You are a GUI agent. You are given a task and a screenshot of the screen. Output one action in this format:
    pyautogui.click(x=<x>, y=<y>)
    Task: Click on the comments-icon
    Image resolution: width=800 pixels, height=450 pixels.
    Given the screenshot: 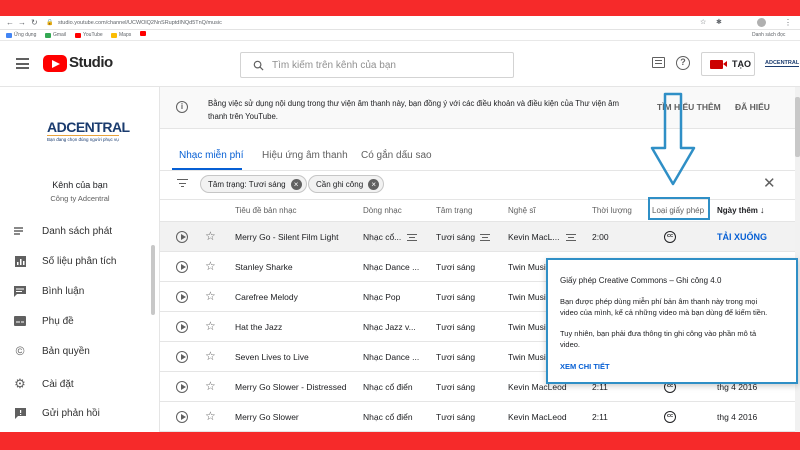 What is the action you would take?
    pyautogui.click(x=20, y=291)
    